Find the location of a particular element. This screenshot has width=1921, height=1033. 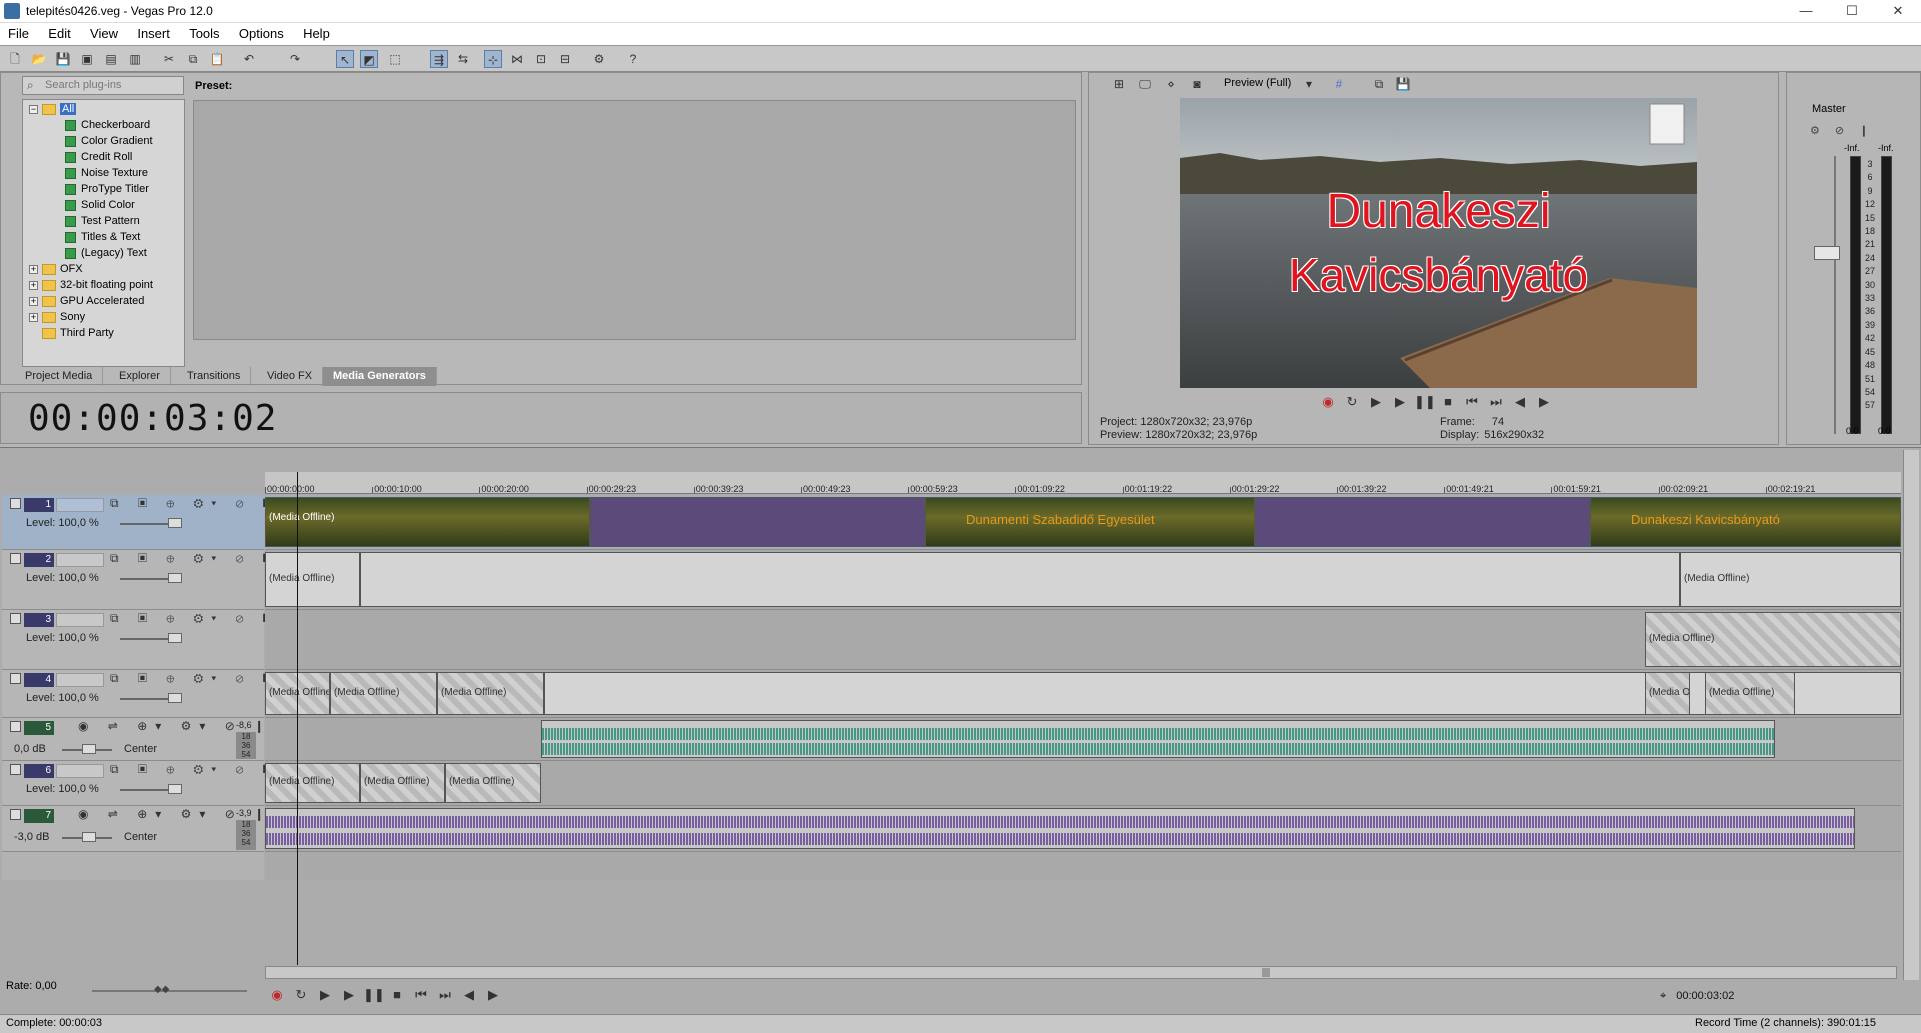

video-fx-icon: ⋄ is located at coordinates (1171, 84).